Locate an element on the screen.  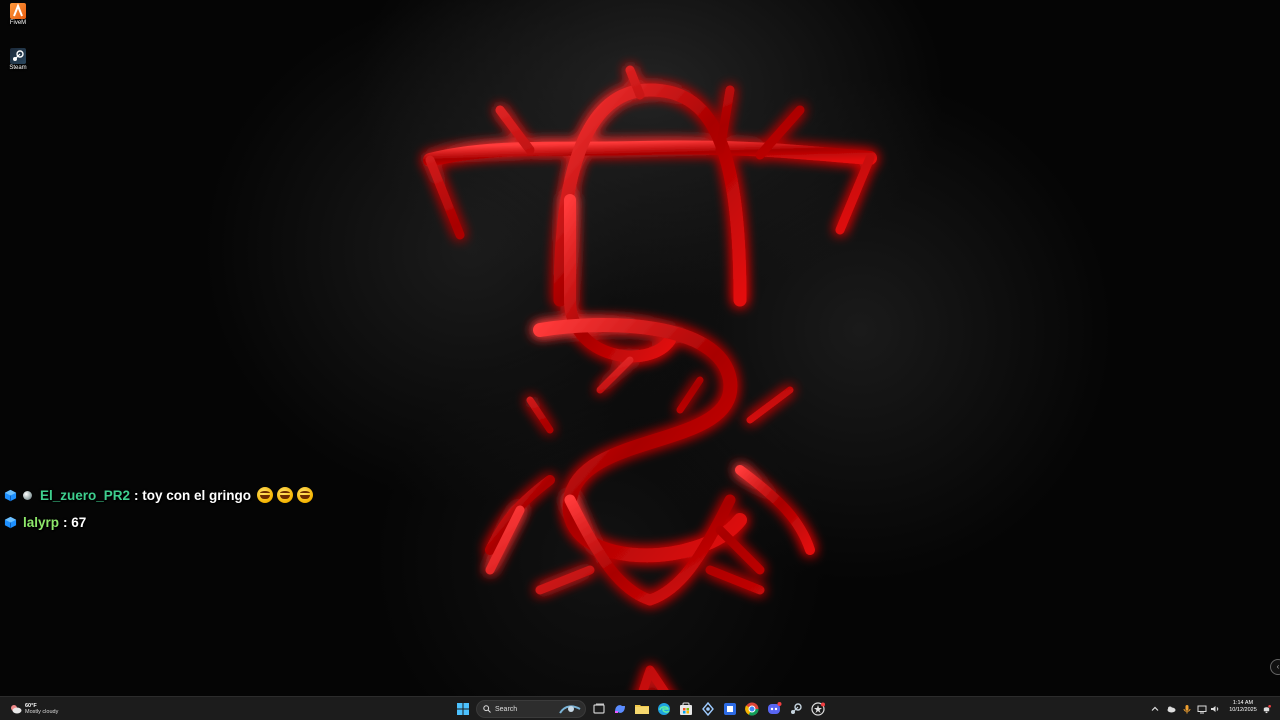
microphone-icon is located at coordinates (1187, 709).